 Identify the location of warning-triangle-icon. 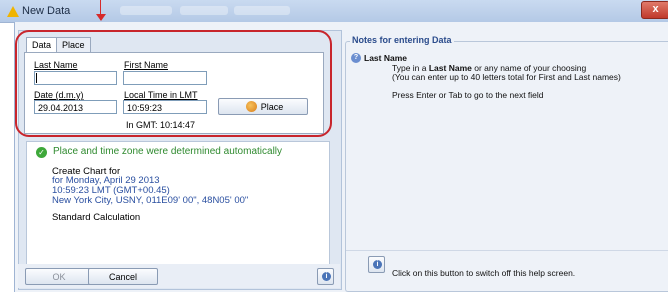
(13, 11).